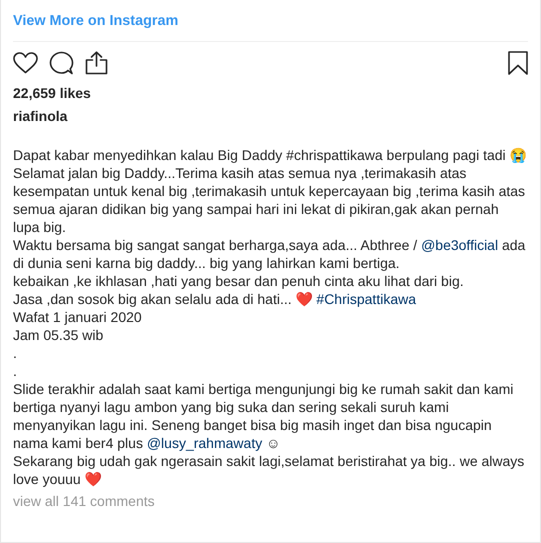 Image resolution: width=541 pixels, height=543 pixels. What do you see at coordinates (78, 317) in the screenshot?
I see `caption-text: Wafat 1 januari 2020` at bounding box center [78, 317].